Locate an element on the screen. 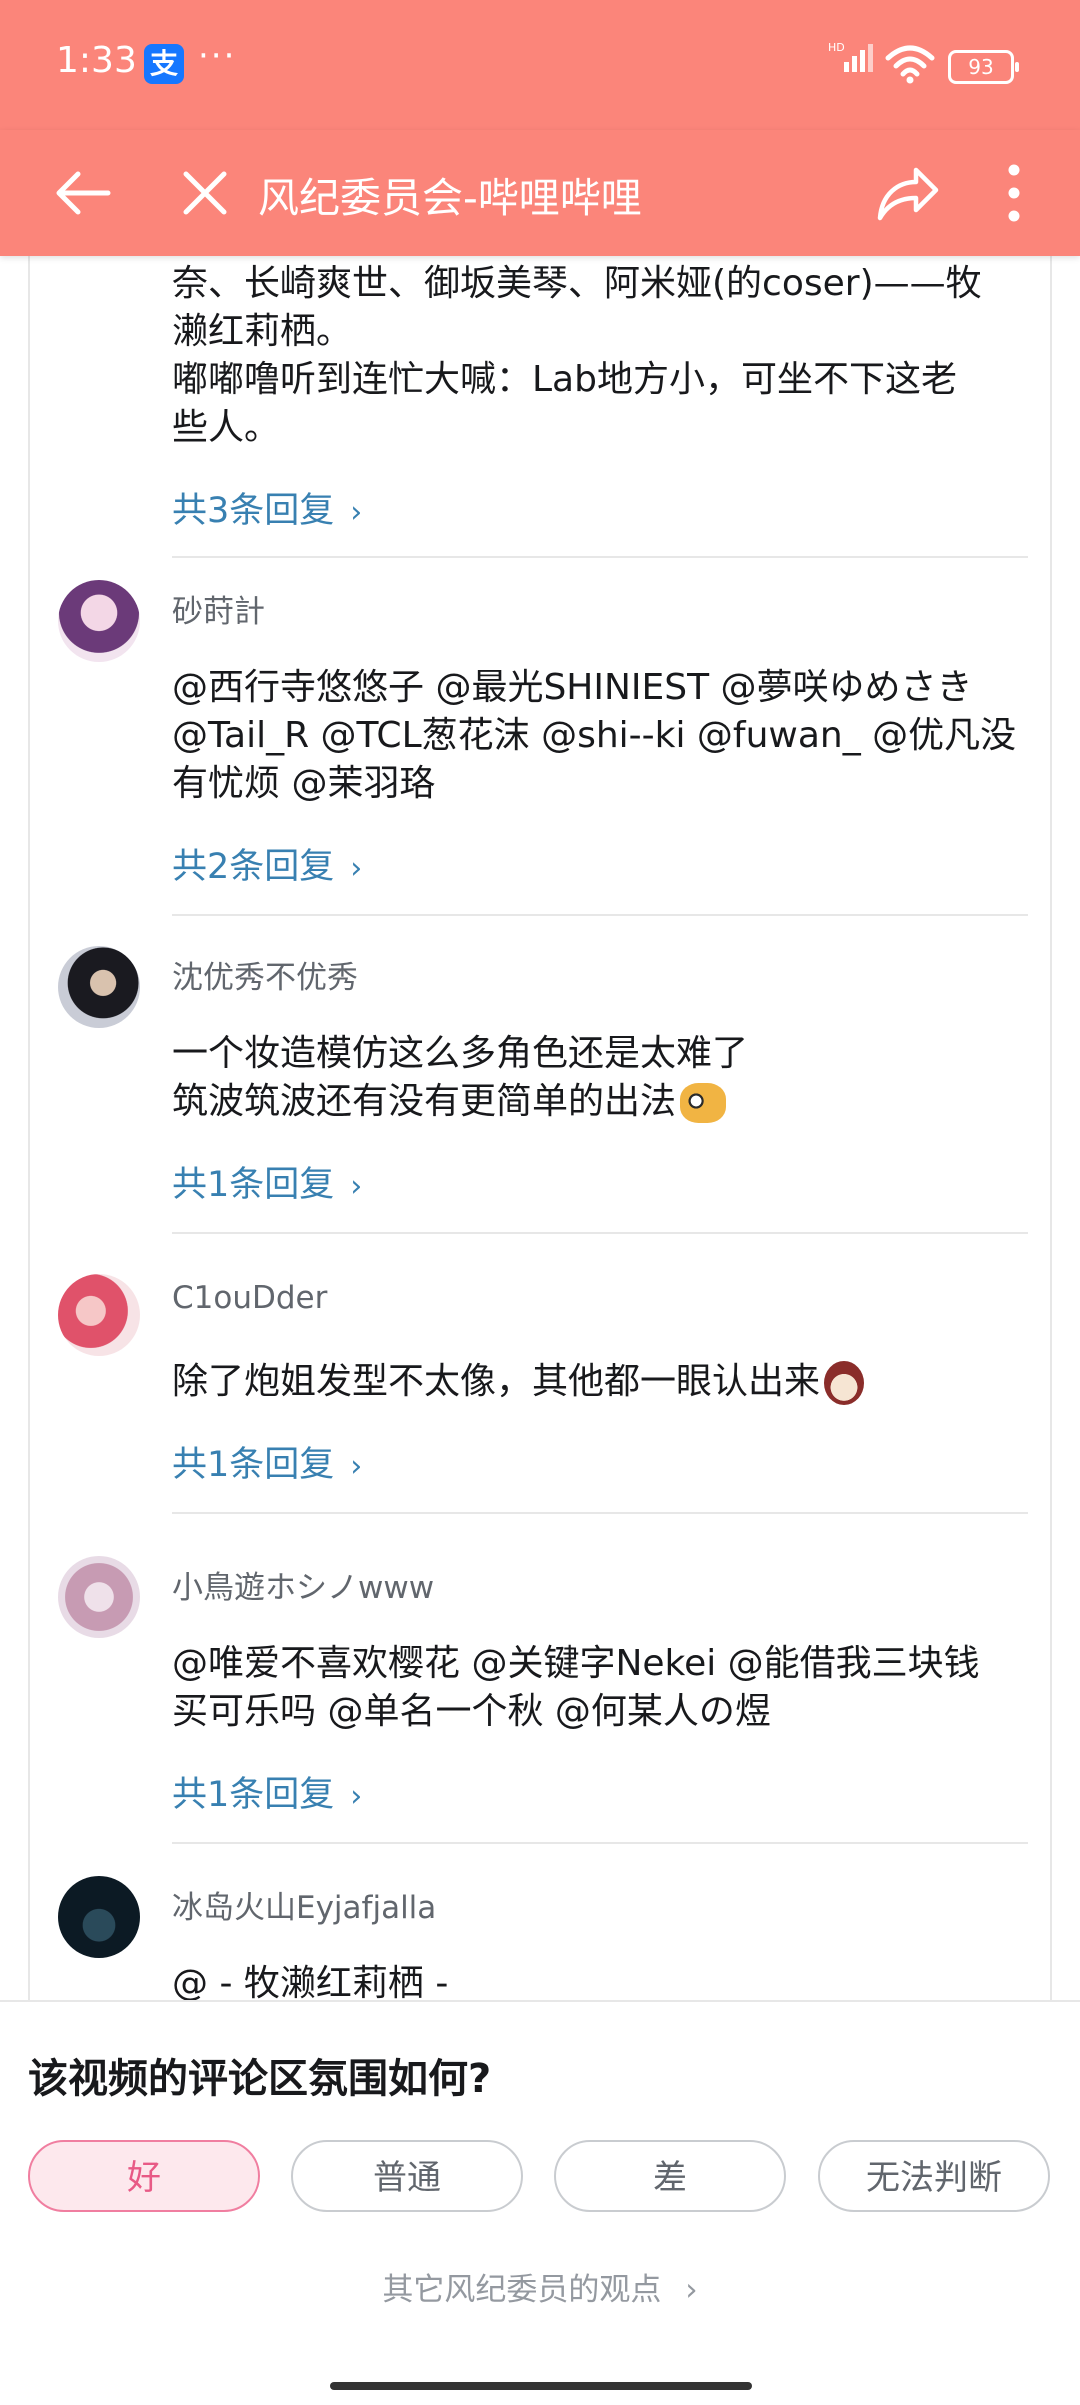 This screenshot has width=1080, height=2405. comment-line: 奈、长崎爽世、御坂美琴、阿米娅(的coser)——牧 is located at coordinates (577, 283).